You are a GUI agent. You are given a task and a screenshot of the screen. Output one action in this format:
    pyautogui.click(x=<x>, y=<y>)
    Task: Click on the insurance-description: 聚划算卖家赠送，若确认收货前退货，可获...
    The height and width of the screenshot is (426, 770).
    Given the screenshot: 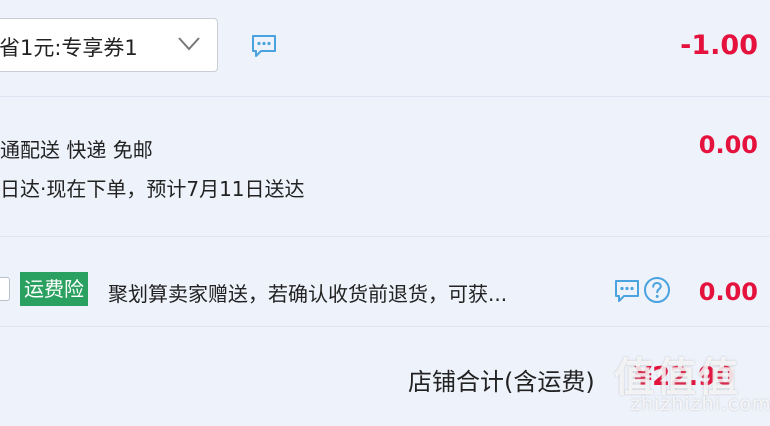 What is the action you would take?
    pyautogui.click(x=308, y=294)
    